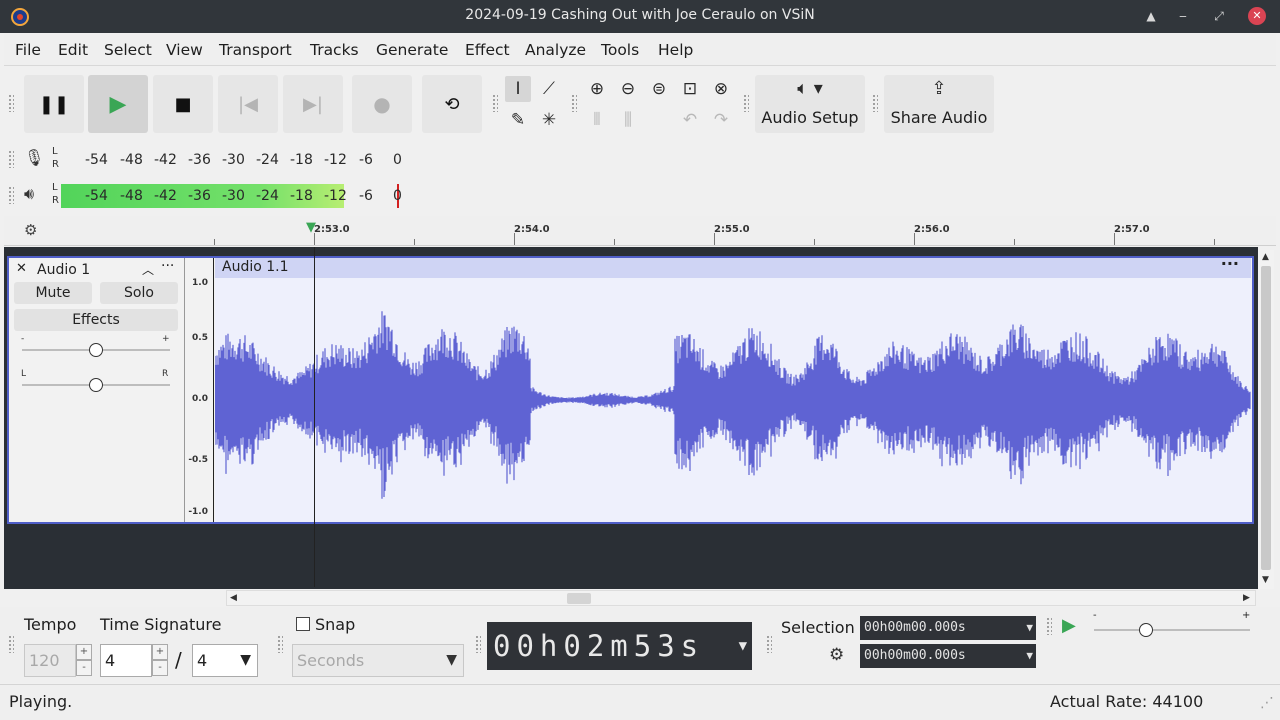 Image resolution: width=1280 pixels, height=720 pixels. I want to click on menu-help: Help, so click(675, 50).